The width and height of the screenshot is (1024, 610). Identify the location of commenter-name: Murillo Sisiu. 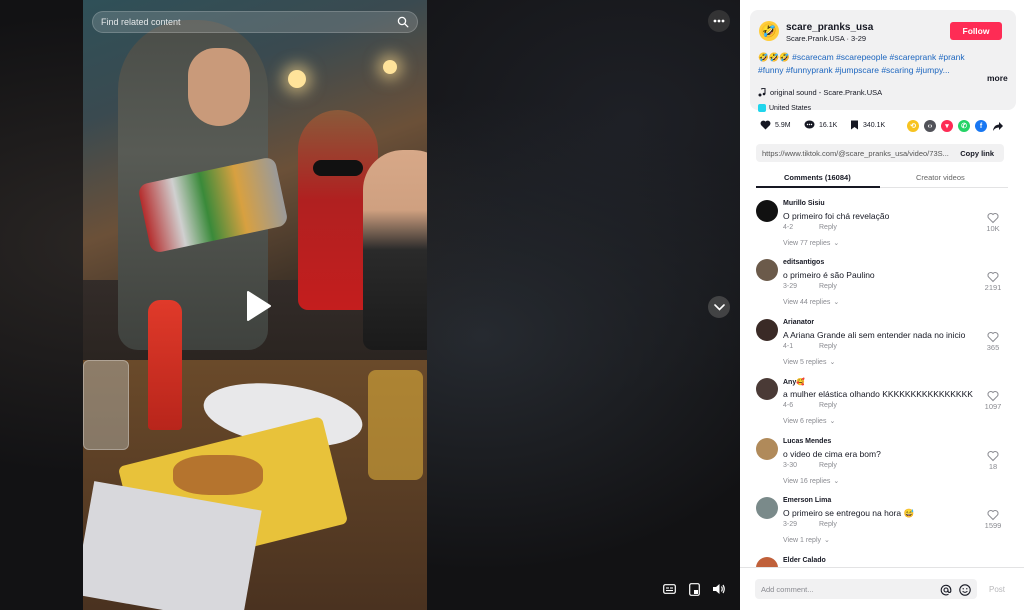
(804, 203).